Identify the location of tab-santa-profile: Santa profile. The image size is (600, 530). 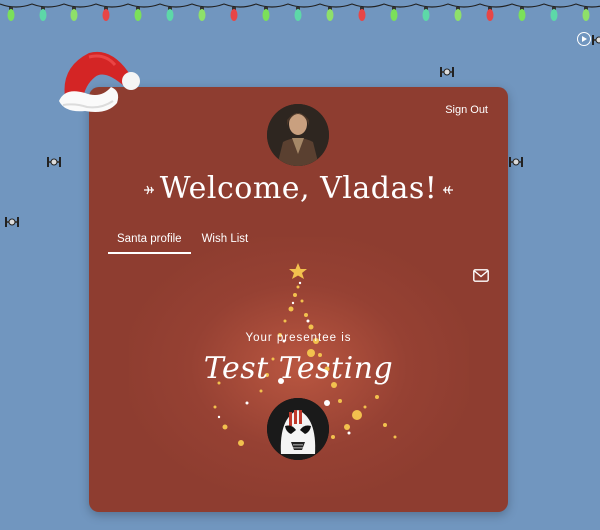
(149, 242).